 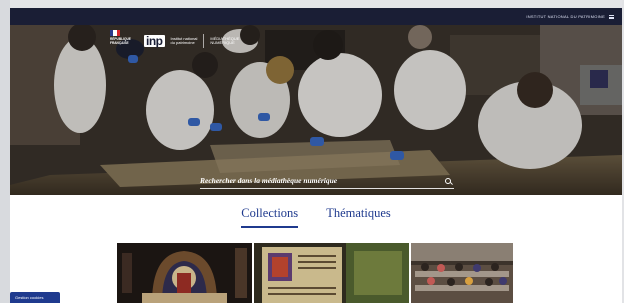 I want to click on inp-logo: inp, so click(x=154, y=41).